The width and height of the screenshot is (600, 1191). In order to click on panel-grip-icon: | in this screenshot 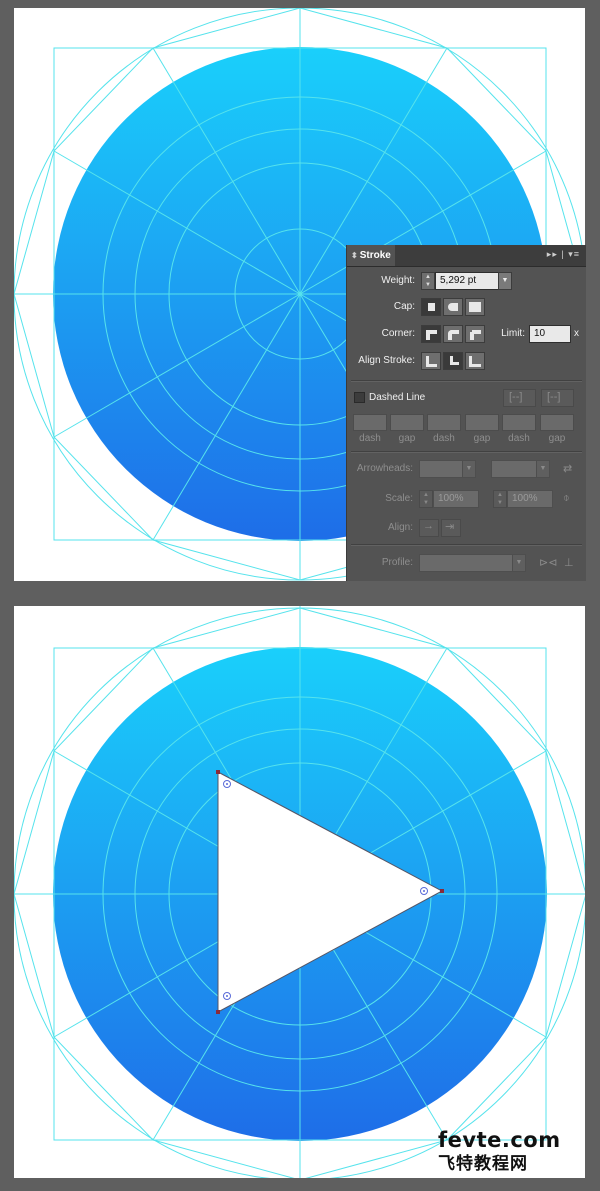, I will do `click(563, 254)`.